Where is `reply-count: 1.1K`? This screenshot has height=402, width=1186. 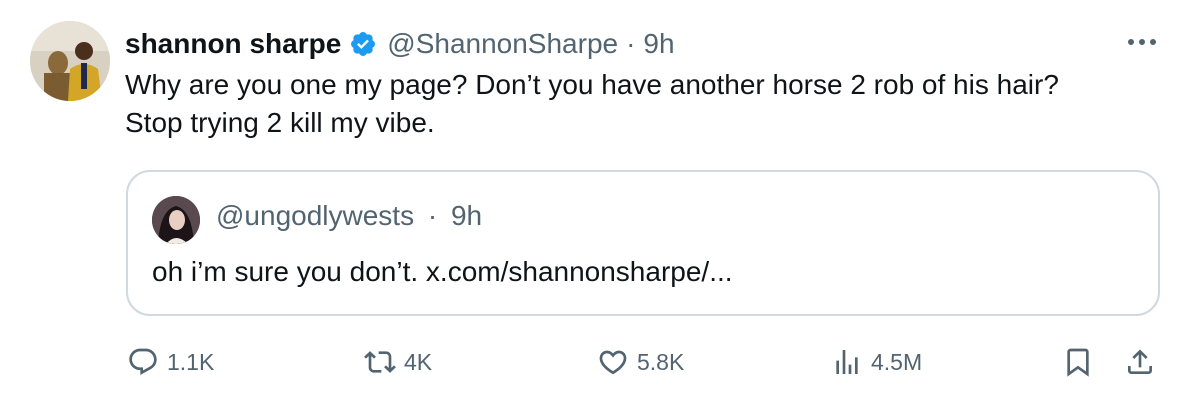 reply-count: 1.1K is located at coordinates (191, 361).